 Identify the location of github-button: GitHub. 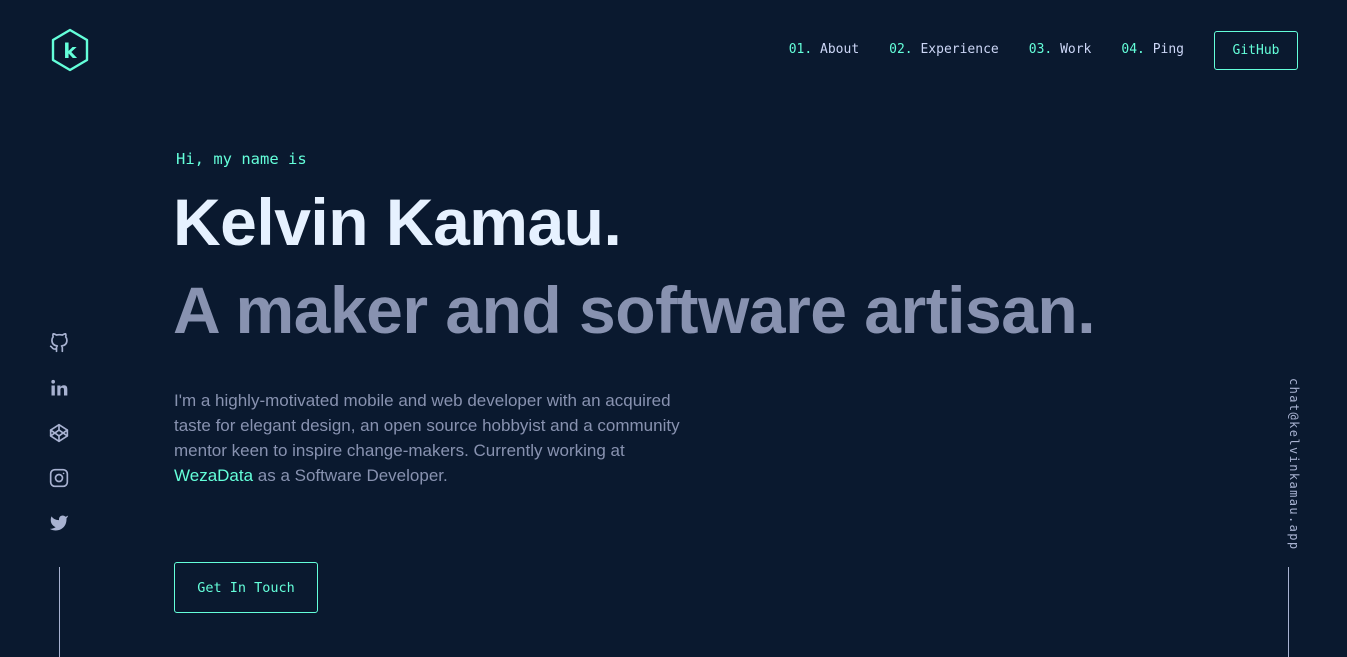
(1256, 50).